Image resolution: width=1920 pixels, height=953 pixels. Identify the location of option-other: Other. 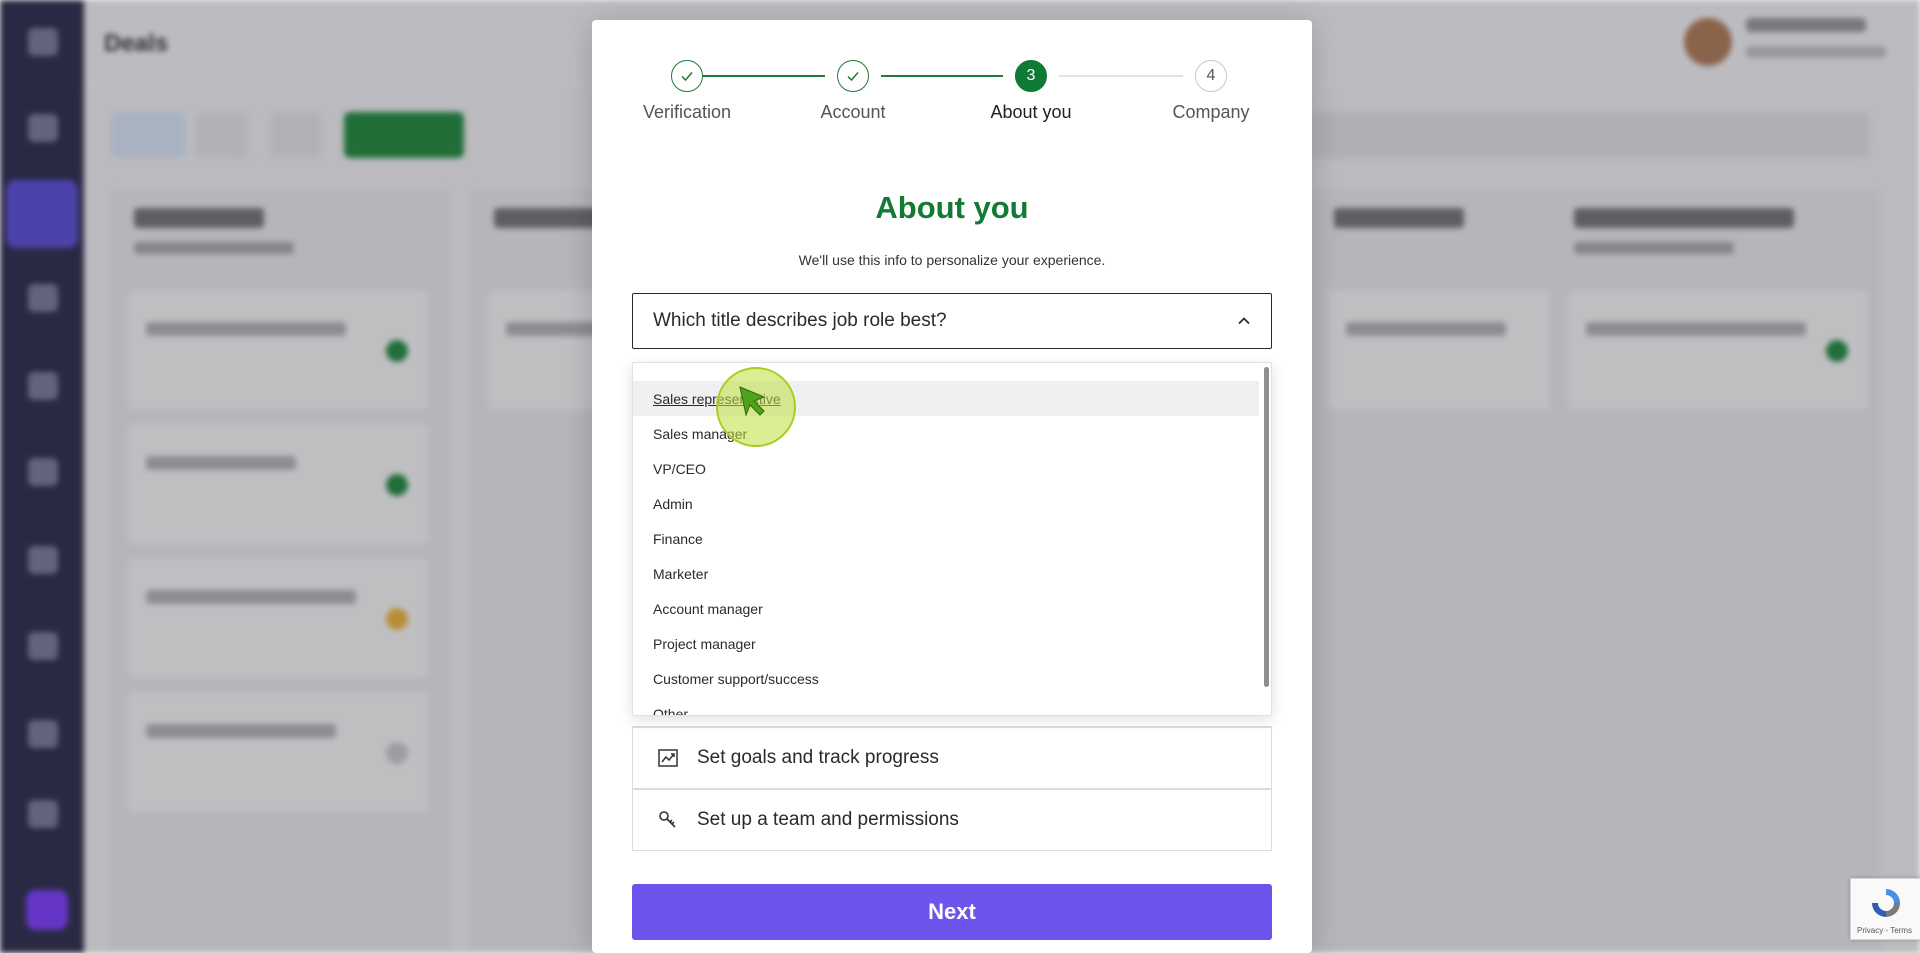
(946, 706).